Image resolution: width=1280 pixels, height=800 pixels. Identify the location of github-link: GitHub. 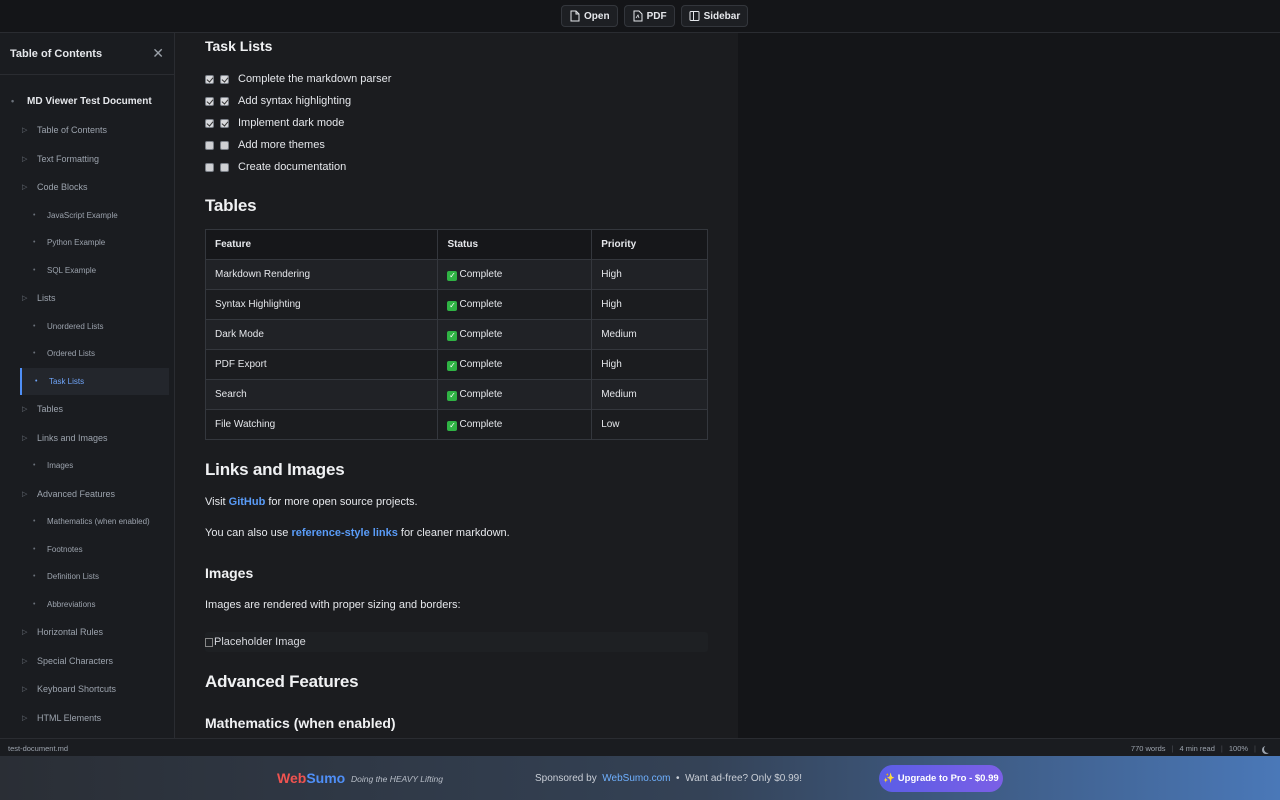
(247, 502).